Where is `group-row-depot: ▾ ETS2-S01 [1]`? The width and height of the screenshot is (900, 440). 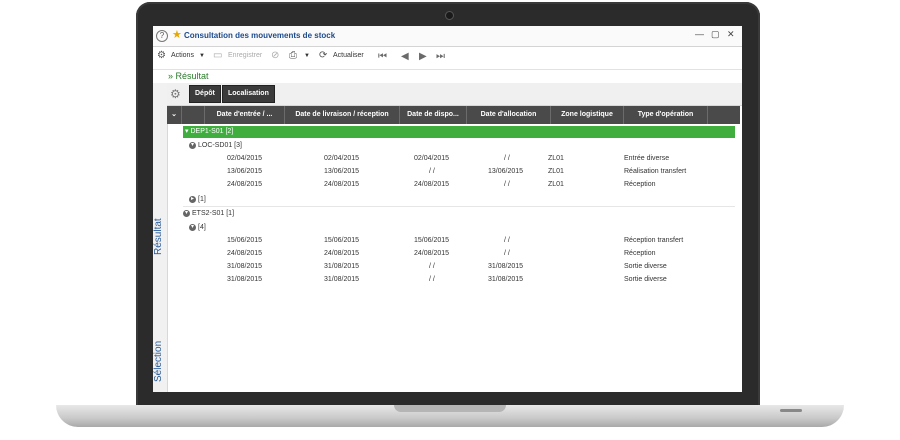 group-row-depot: ▾ ETS2-S01 [1] is located at coordinates (208, 214).